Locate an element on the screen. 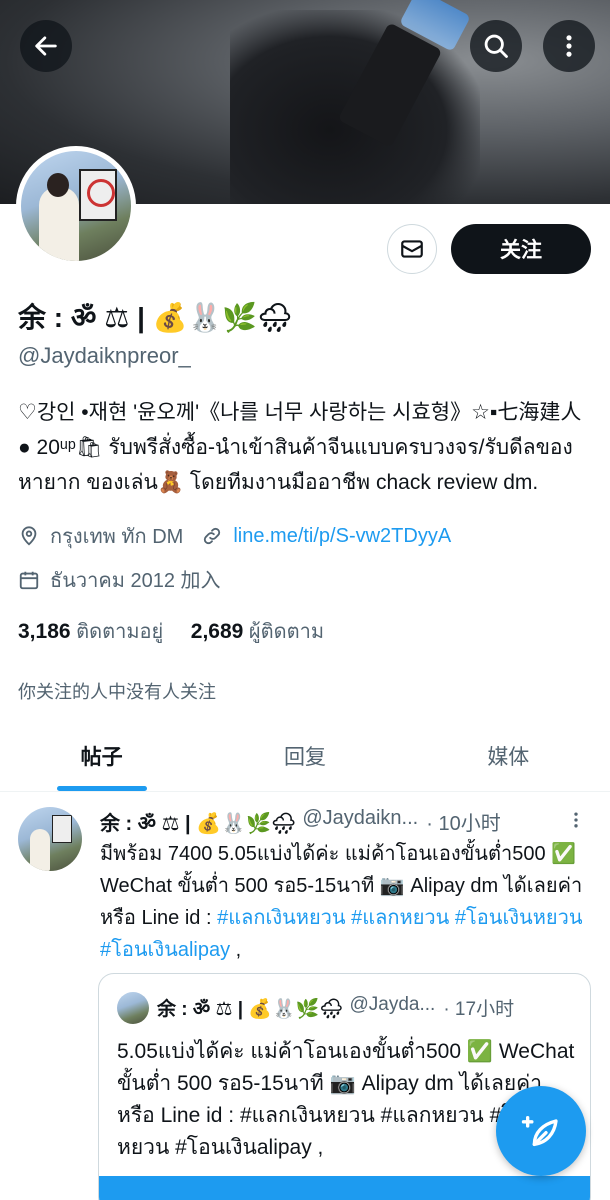  hashtag-link: #แลกหยวน is located at coordinates (400, 918).